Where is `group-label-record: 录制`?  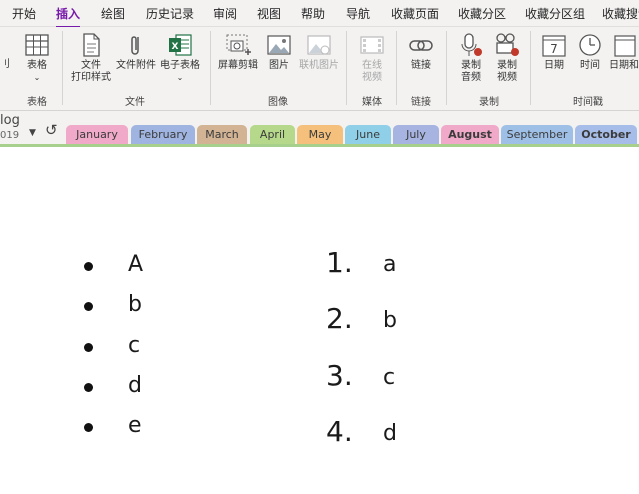 group-label-record: 录制 is located at coordinates (489, 102).